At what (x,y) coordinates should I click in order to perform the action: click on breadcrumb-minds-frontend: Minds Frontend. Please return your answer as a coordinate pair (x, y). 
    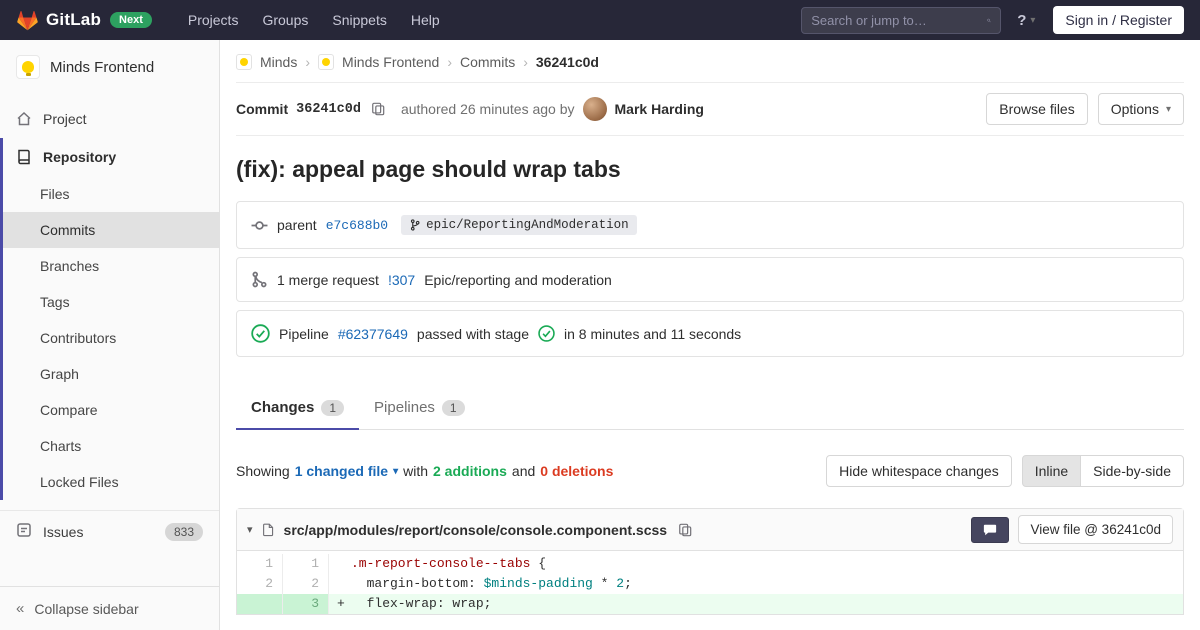
    Looking at the image, I should click on (390, 62).